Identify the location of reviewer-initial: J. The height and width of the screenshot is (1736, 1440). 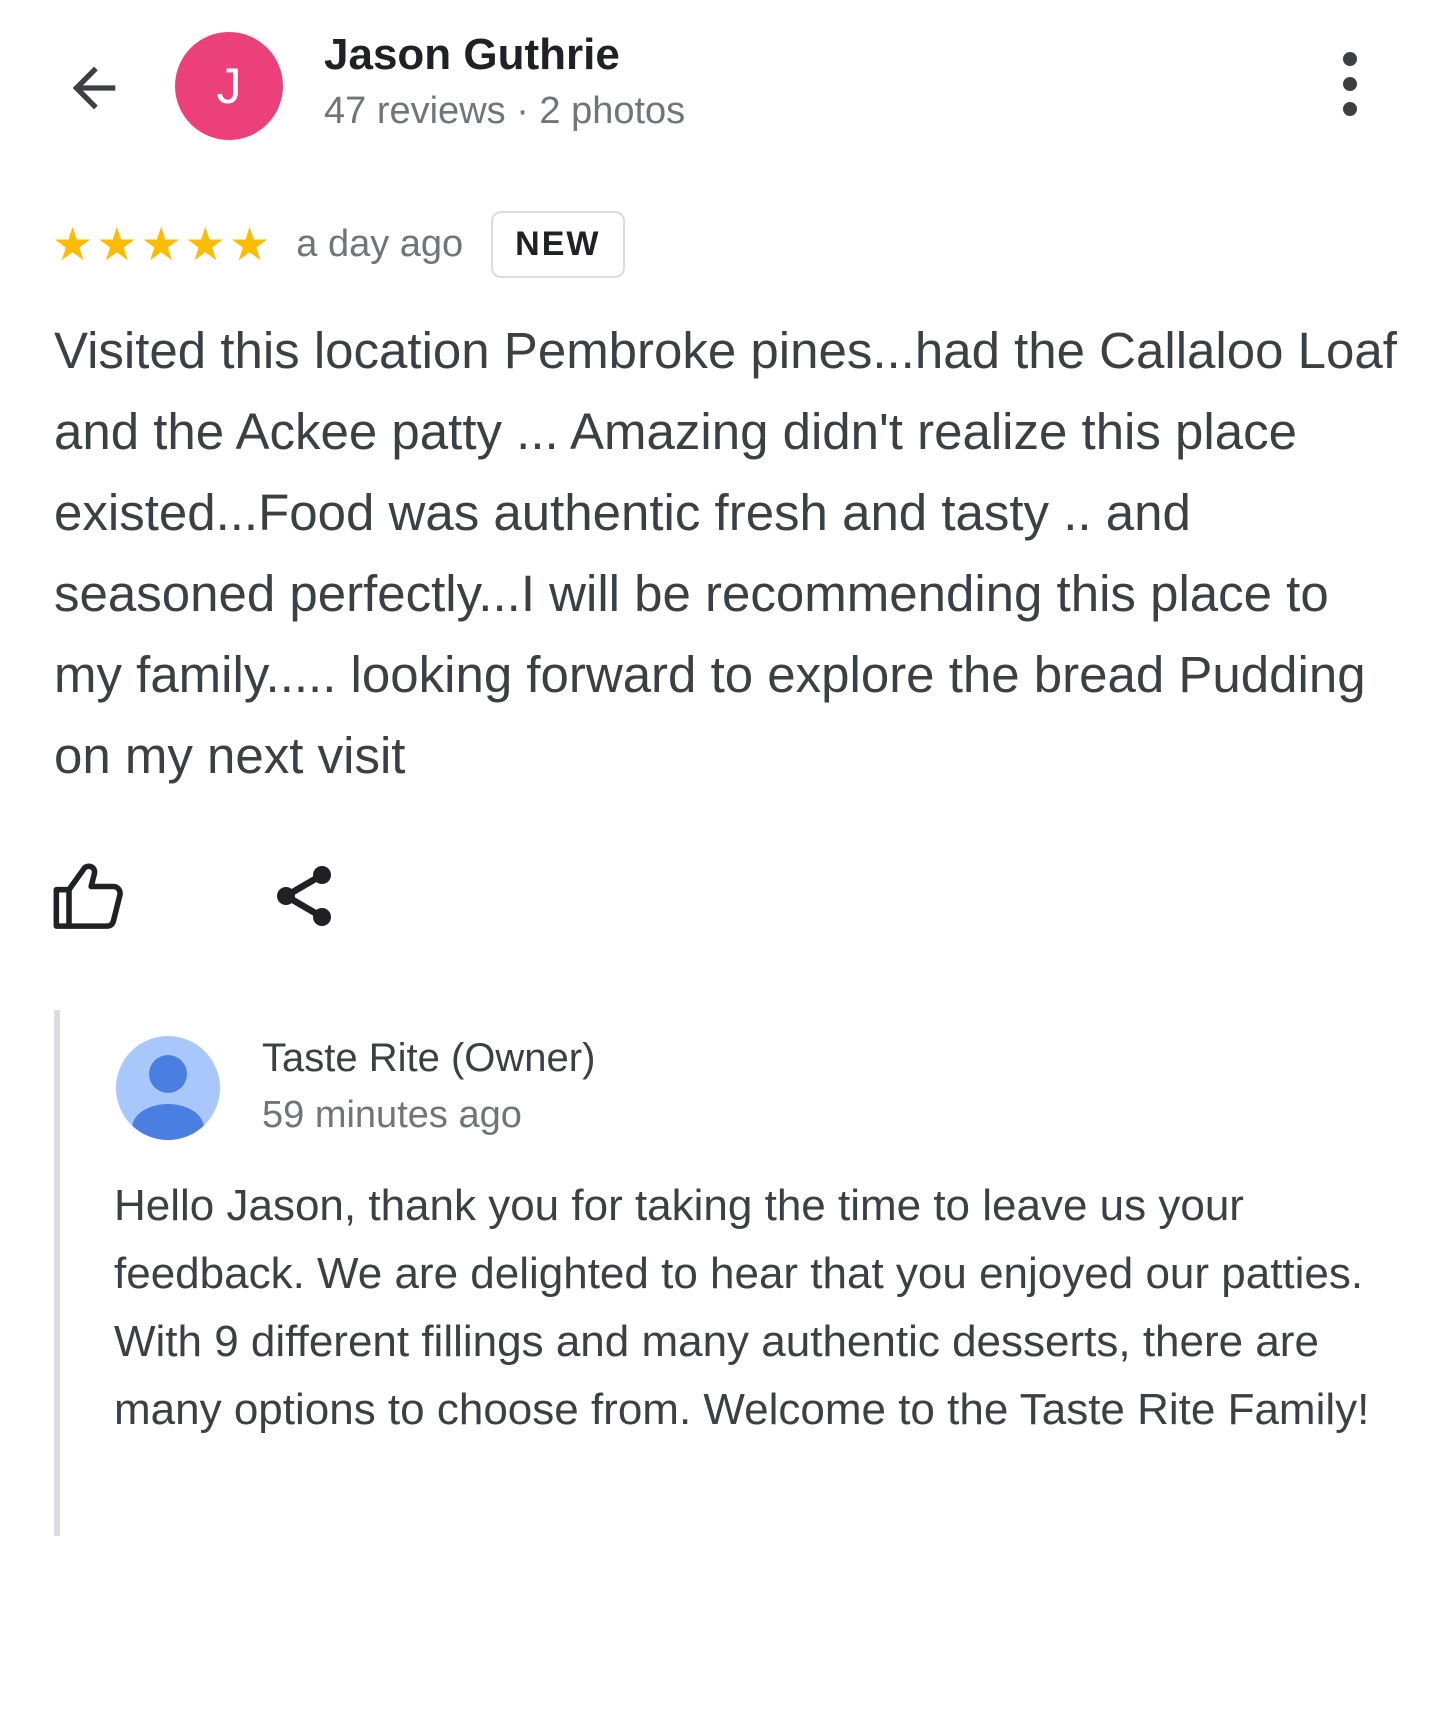
(229, 86).